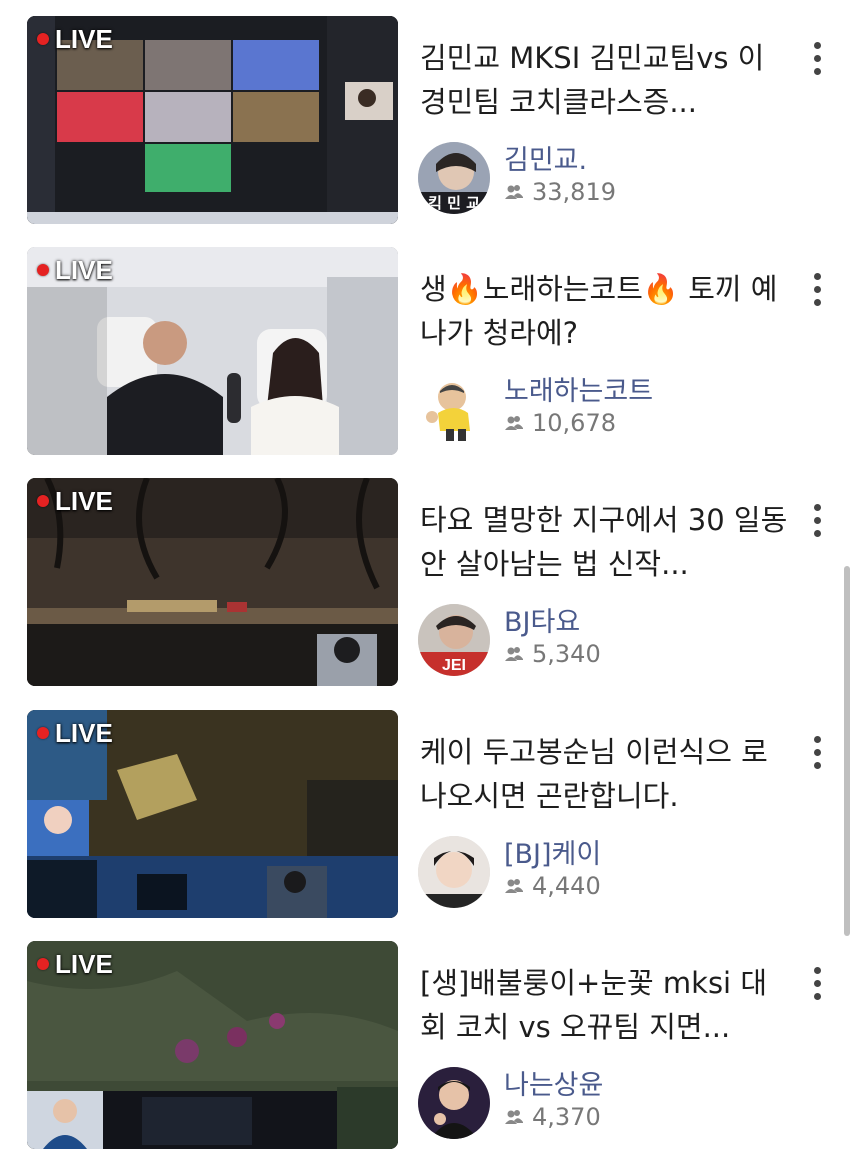 The width and height of the screenshot is (850, 1165). Describe the element at coordinates (454, 178) in the screenshot. I see `channel-avatar: 킥 민 교` at that location.